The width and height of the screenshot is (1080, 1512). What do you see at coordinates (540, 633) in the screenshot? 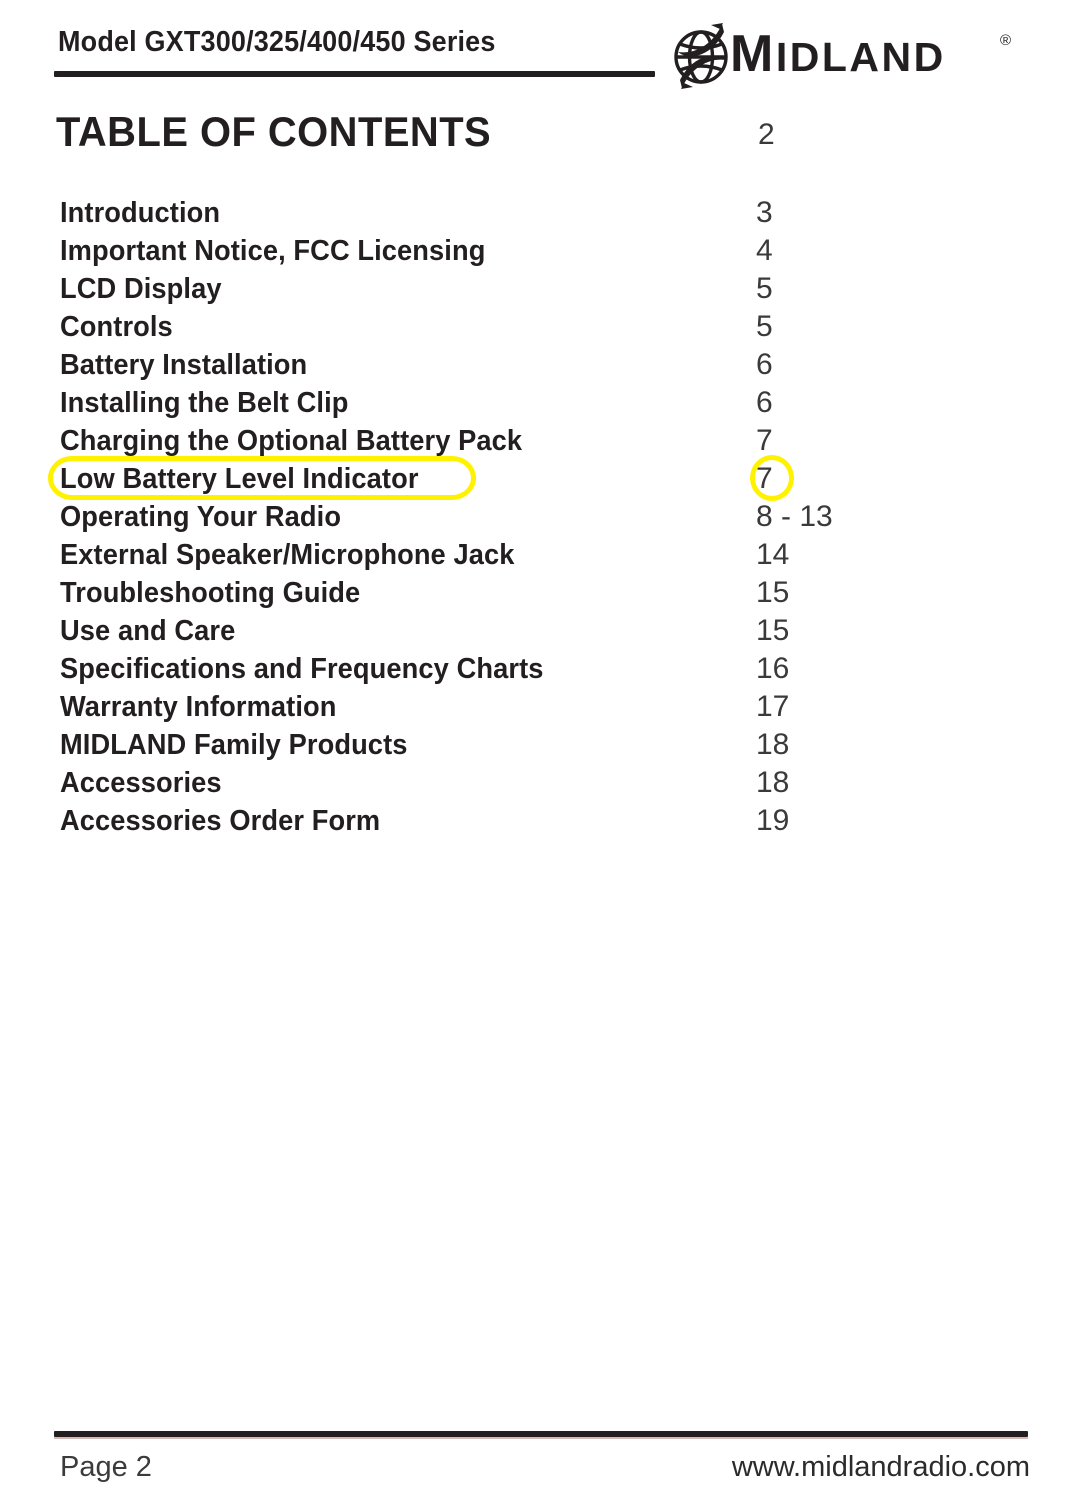
I see `toc-row: Use and Care 15` at bounding box center [540, 633].